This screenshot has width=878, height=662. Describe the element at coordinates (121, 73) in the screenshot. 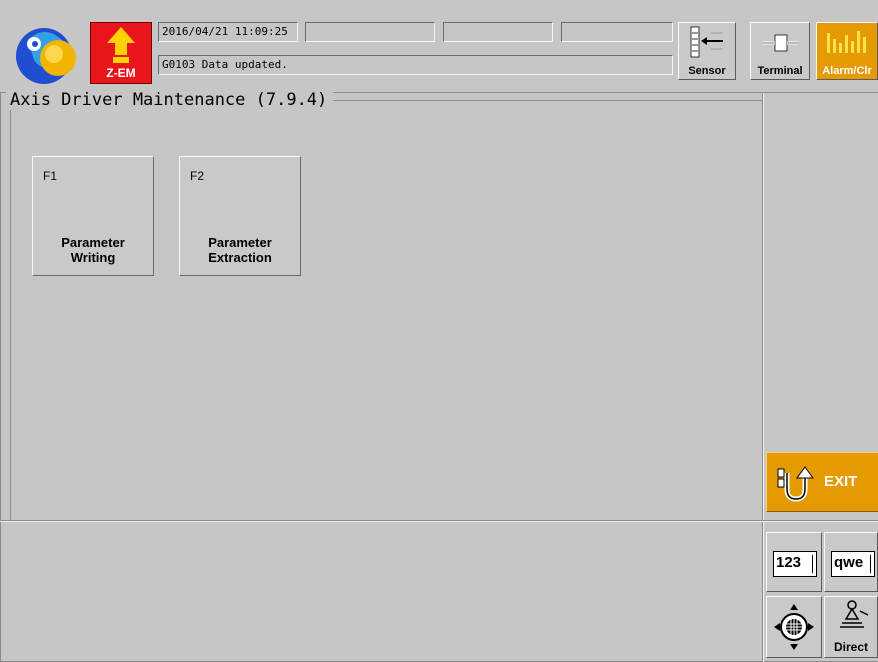

I see `z-em-label: Z-EM` at that location.